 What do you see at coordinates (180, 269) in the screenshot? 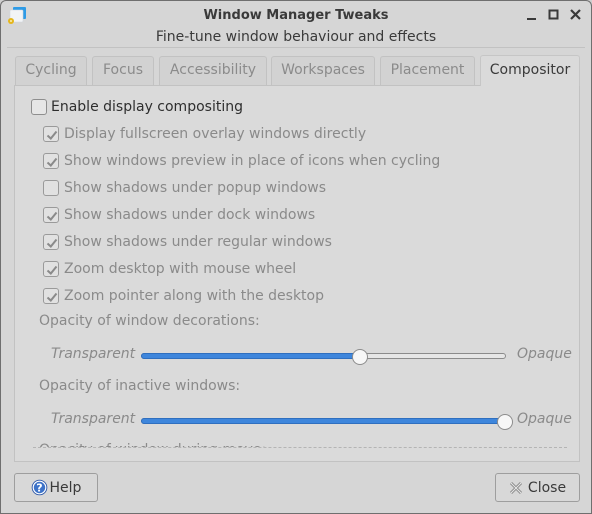
I see `checkbox-label: Zoom desktop with mouse wheel` at bounding box center [180, 269].